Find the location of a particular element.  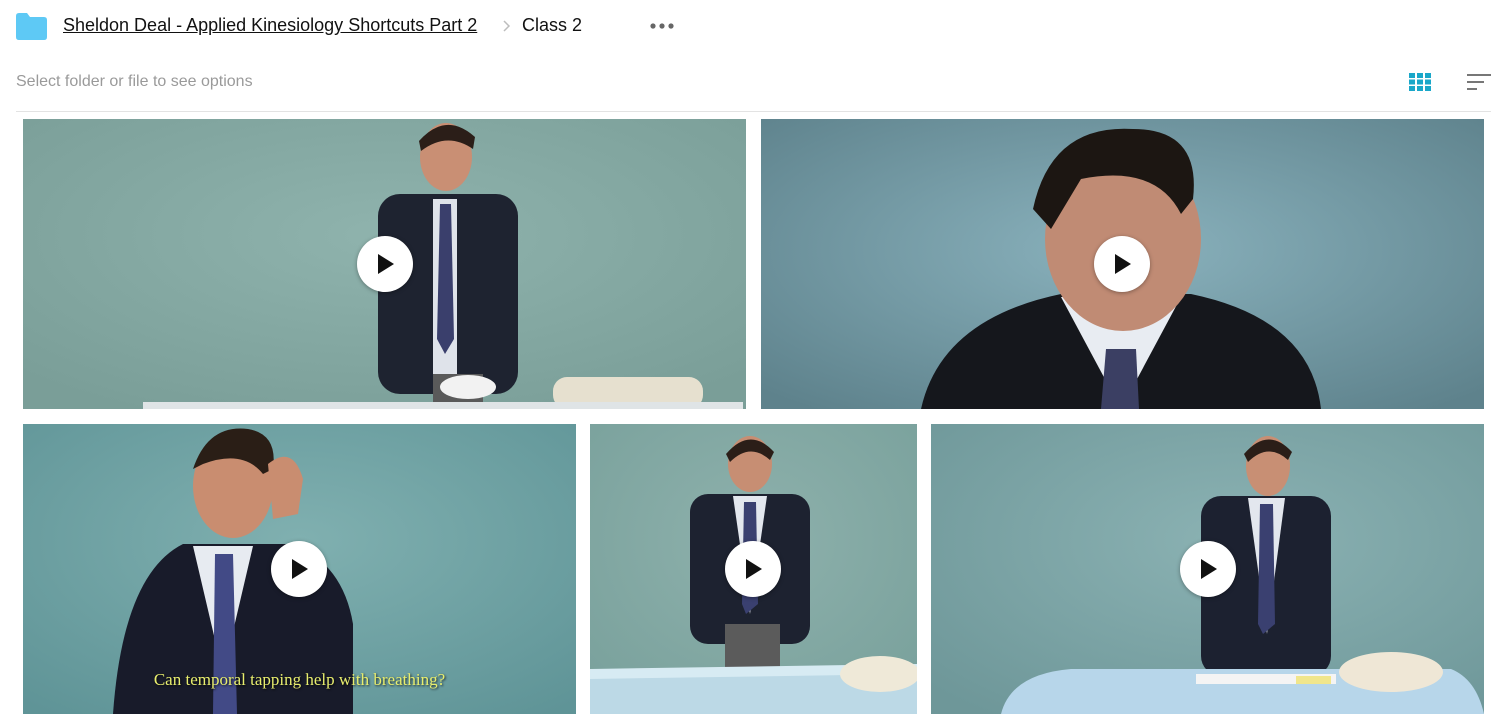

more-options-button is located at coordinates (662, 26).